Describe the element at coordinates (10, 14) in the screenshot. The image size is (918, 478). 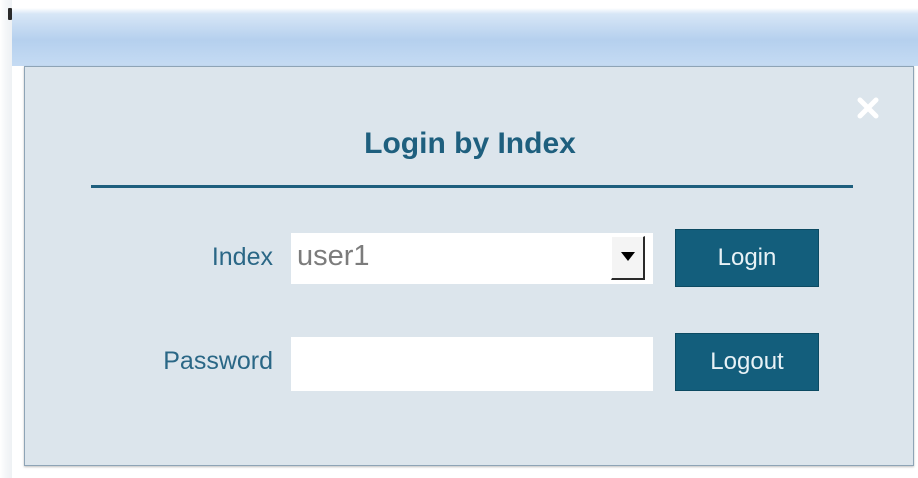
I see `window-corner-mark` at that location.